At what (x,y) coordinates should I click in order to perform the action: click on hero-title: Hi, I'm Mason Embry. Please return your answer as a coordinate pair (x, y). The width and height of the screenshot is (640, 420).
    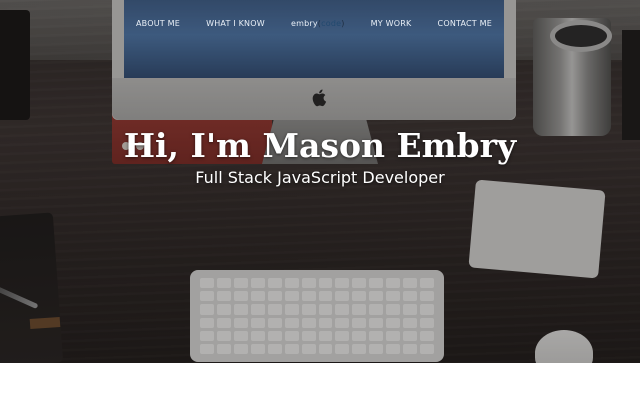
    Looking at the image, I should click on (320, 145).